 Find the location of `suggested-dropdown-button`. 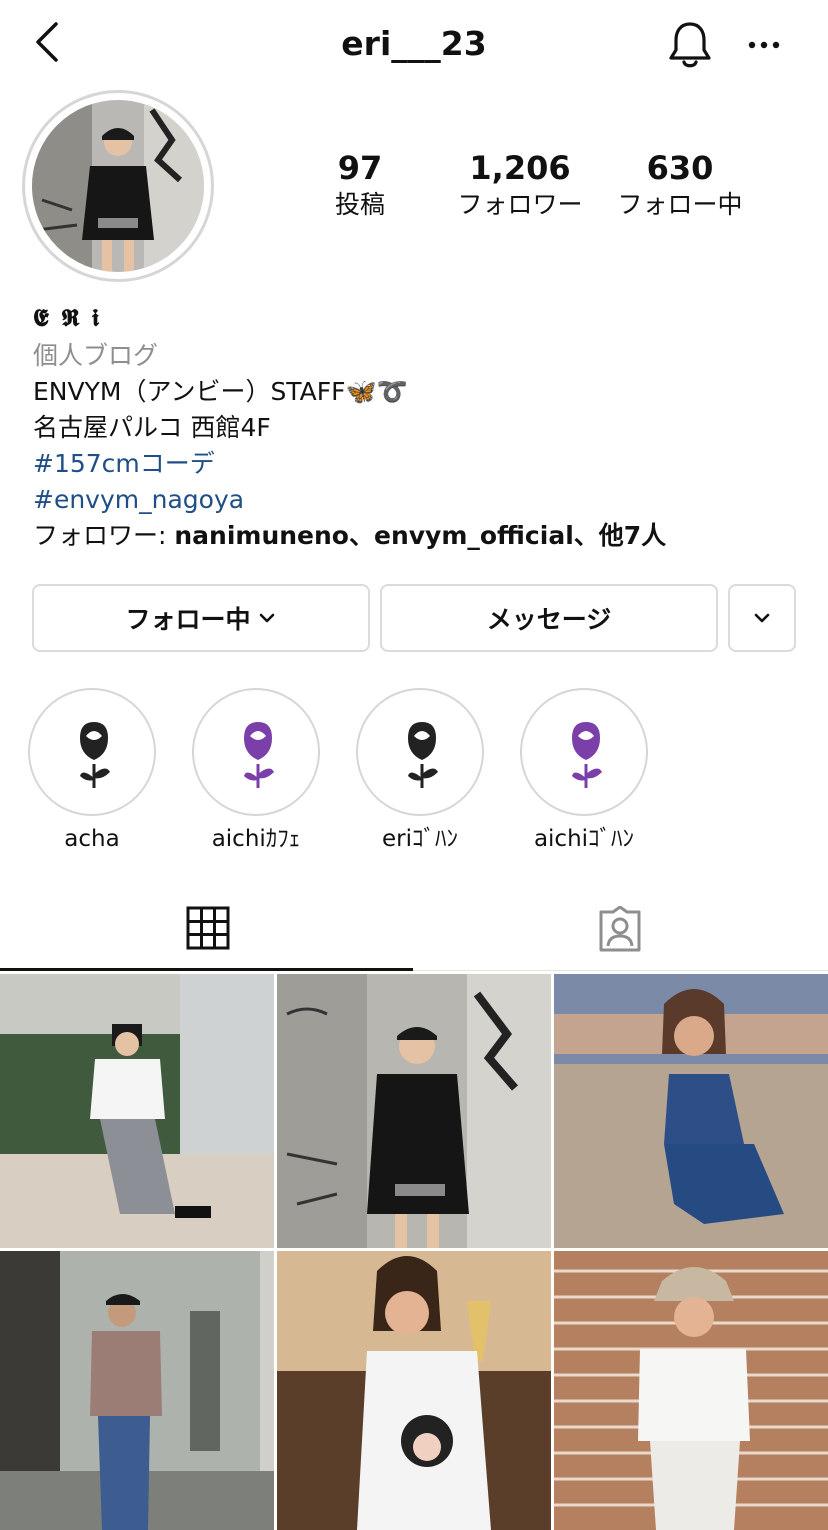

suggested-dropdown-button is located at coordinates (762, 618).